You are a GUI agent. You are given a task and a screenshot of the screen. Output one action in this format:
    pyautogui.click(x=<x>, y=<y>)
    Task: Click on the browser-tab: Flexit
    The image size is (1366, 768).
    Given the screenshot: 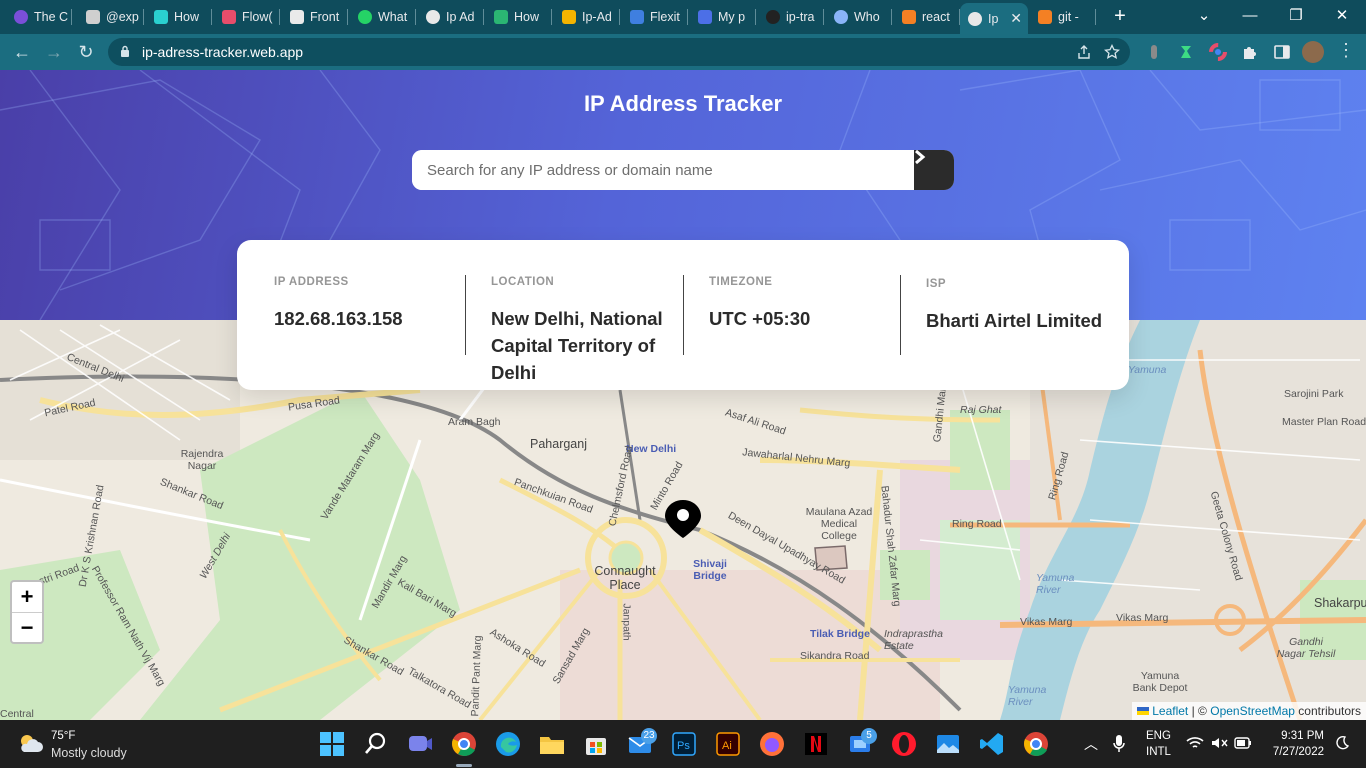 What is the action you would take?
    pyautogui.click(x=655, y=17)
    